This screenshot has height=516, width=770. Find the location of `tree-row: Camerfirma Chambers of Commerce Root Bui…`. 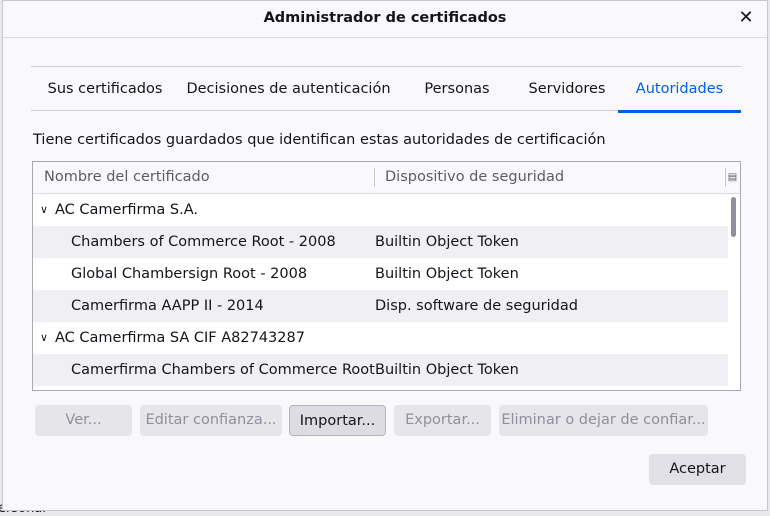

tree-row: Camerfirma Chambers of Commerce Root Bui… is located at coordinates (380, 370).